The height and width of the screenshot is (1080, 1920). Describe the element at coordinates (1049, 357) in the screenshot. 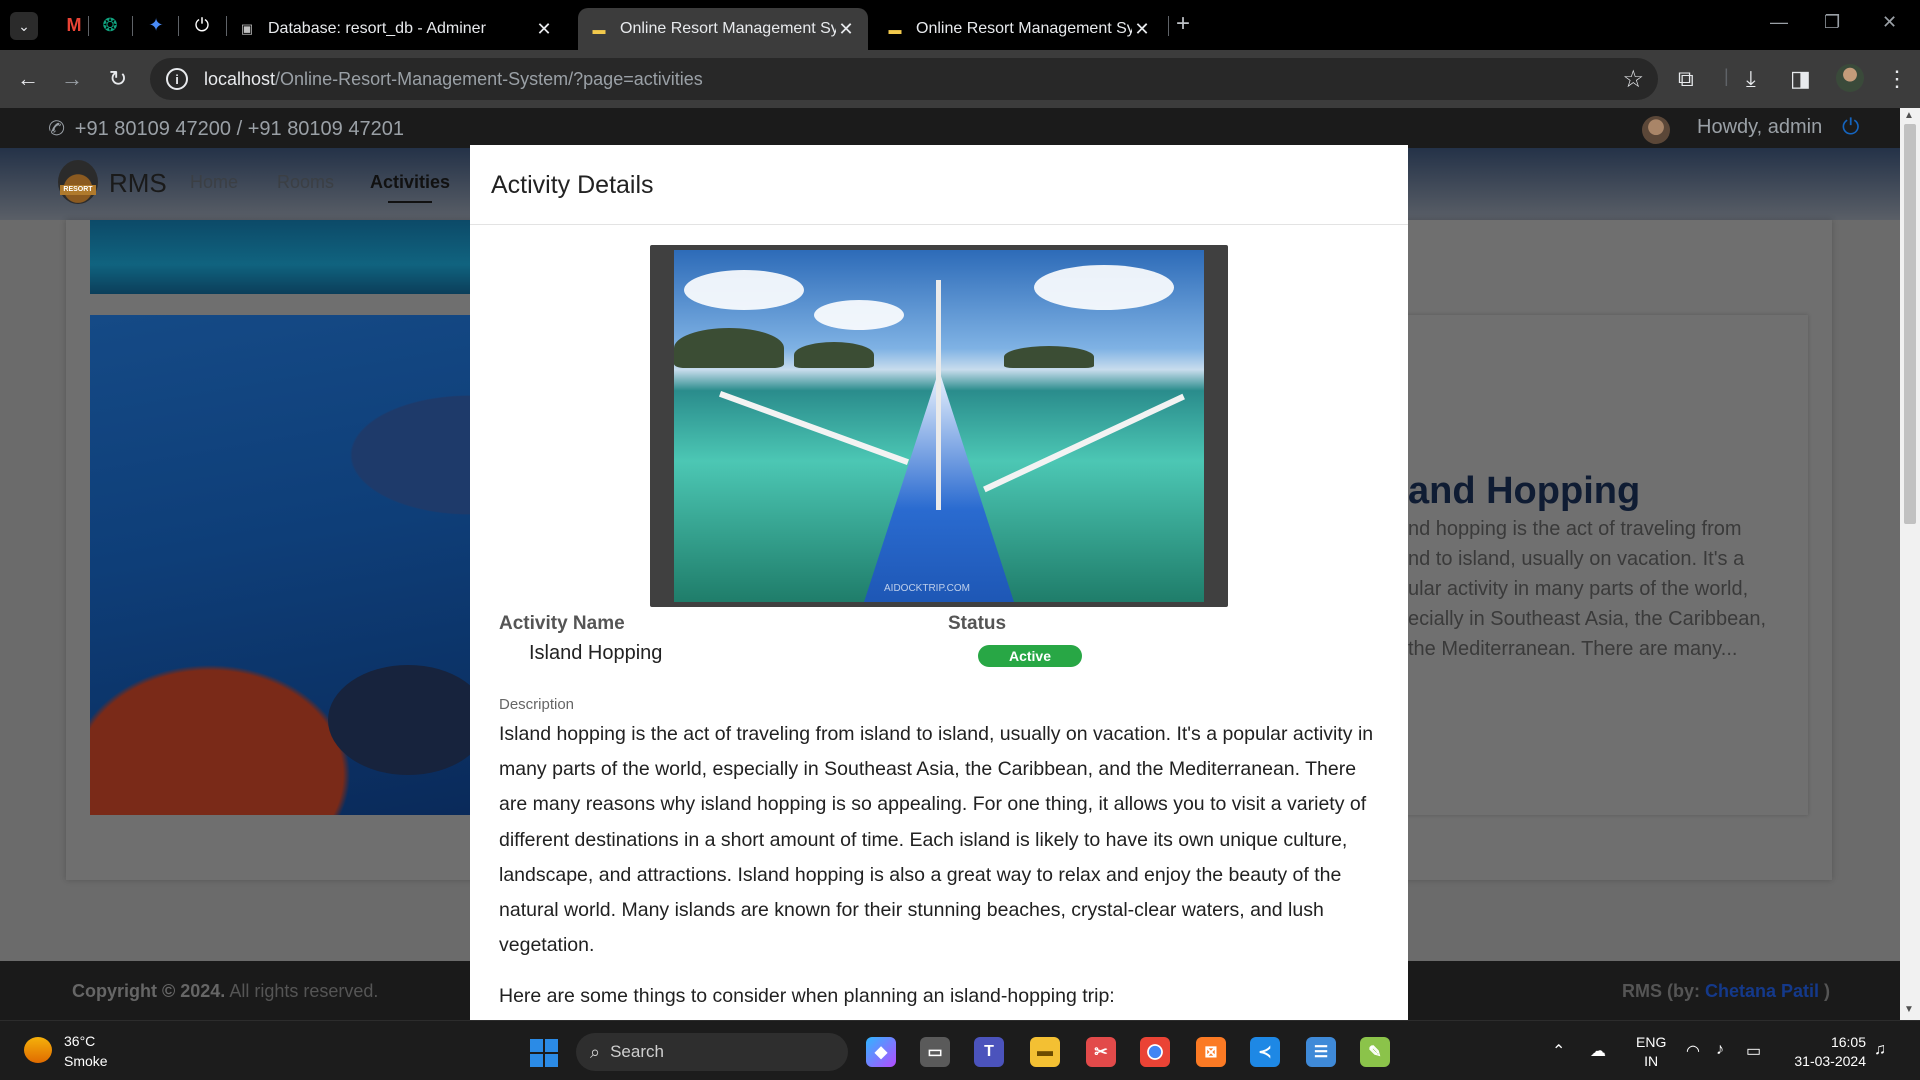

I see `island-shape` at that location.